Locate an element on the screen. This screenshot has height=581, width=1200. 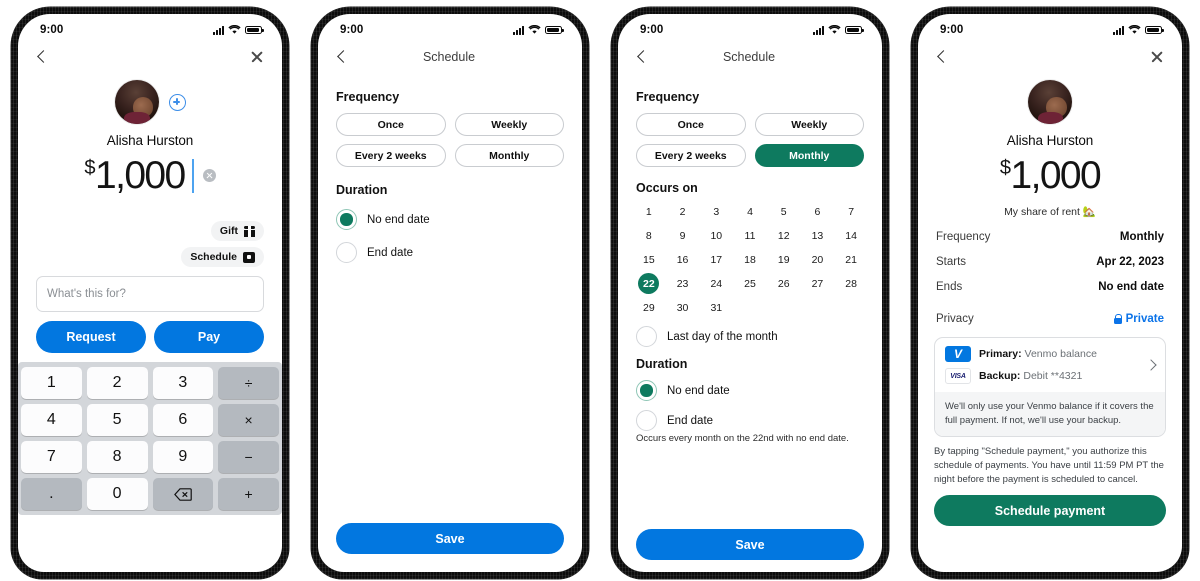
chip-group: Gift Schedule is located at coordinates (150, 244).